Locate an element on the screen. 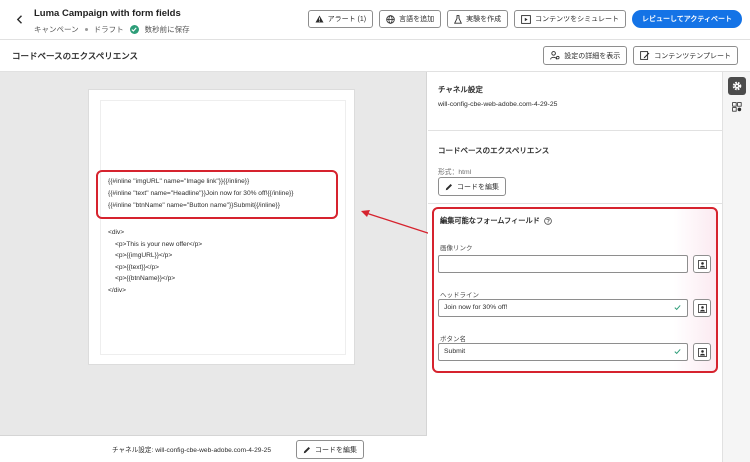 The width and height of the screenshot is (750, 462). panel-edit-code-button: コードを編集 is located at coordinates (472, 186).